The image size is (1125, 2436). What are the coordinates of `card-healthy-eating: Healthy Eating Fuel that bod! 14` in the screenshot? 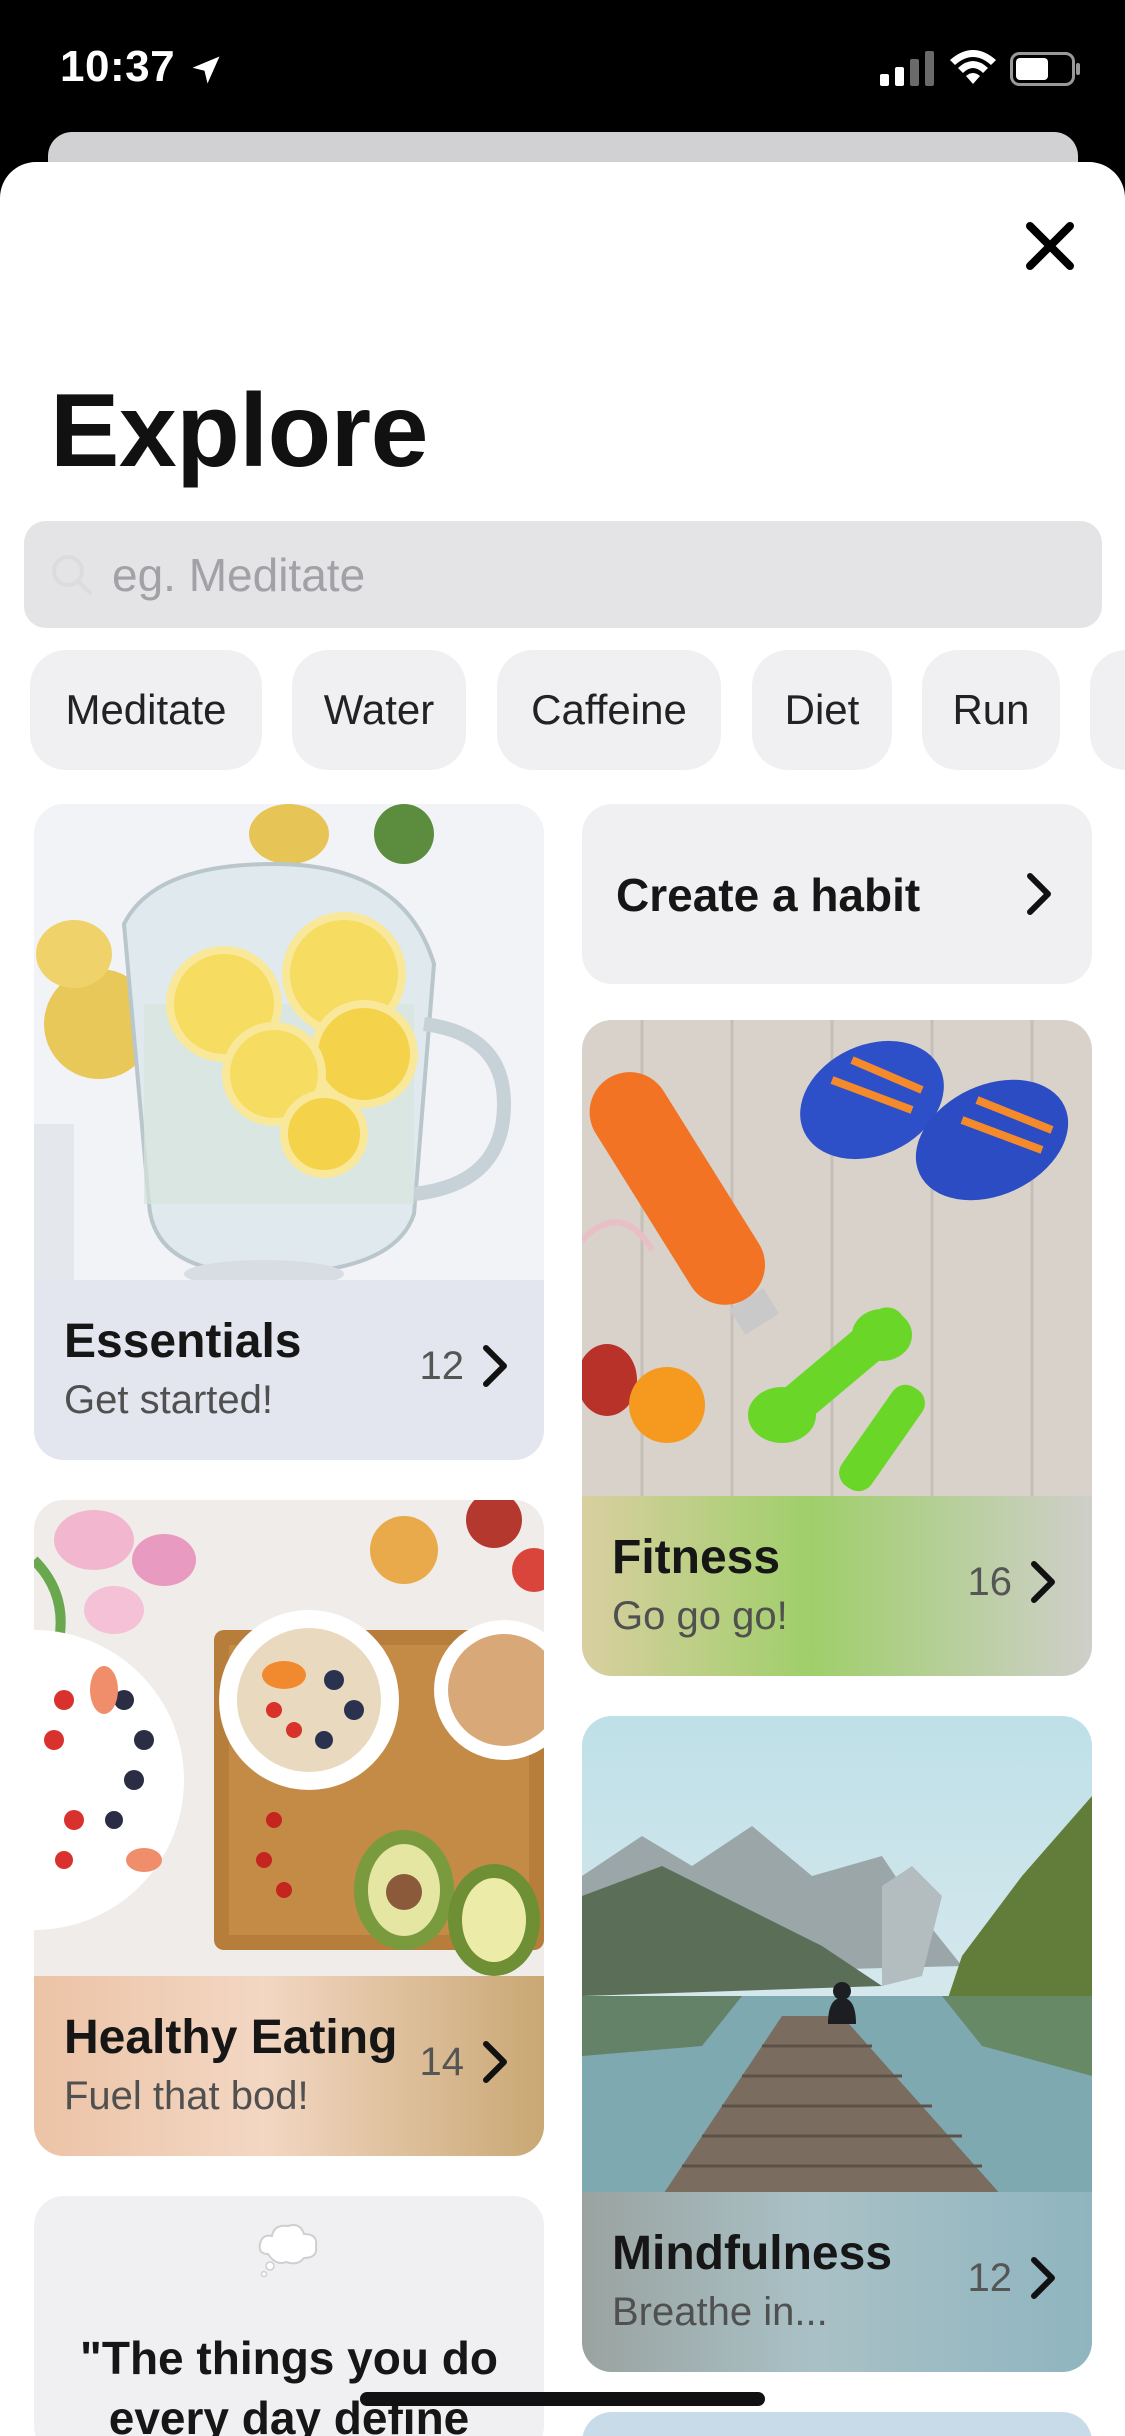 It's located at (289, 1828).